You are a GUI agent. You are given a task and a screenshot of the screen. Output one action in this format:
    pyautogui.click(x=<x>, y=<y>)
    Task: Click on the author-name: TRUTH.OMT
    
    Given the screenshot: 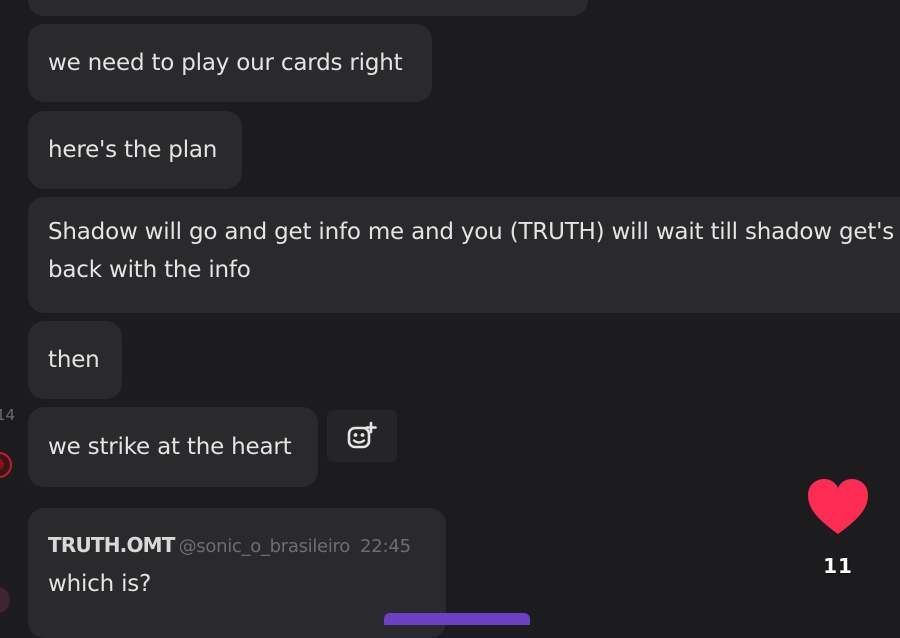 What is the action you would take?
    pyautogui.click(x=111, y=545)
    